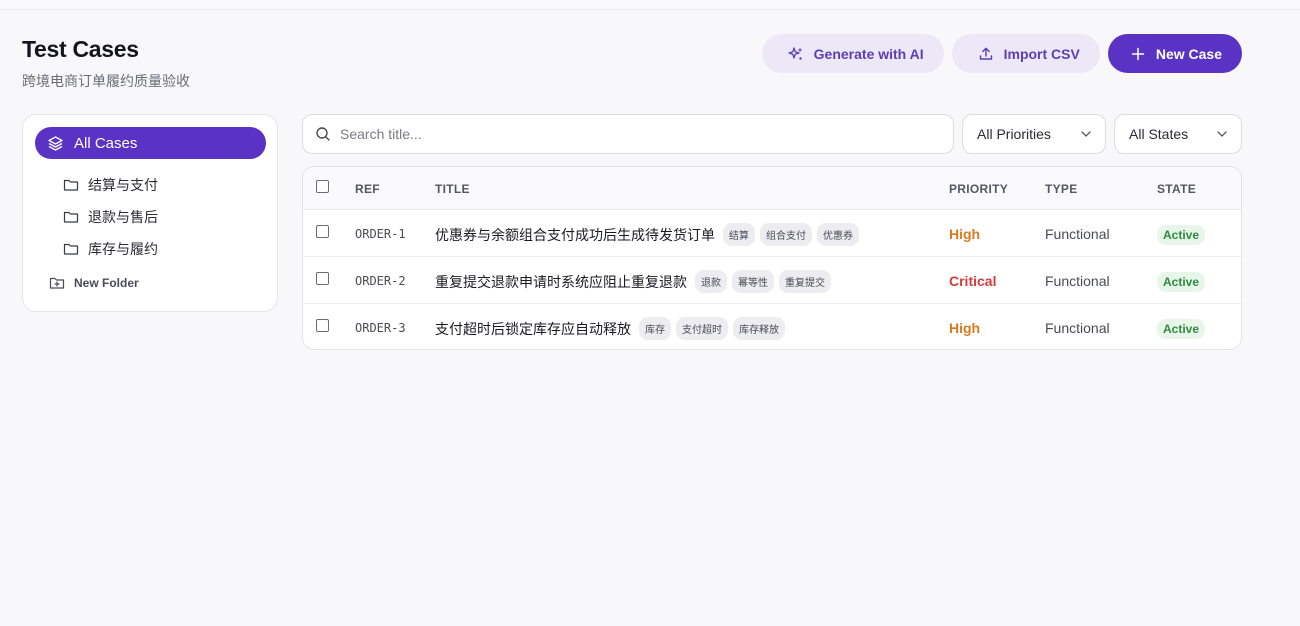  What do you see at coordinates (772, 188) in the screenshot?
I see `table-header: REF TITLE PRIORITY TYPE STATE` at bounding box center [772, 188].